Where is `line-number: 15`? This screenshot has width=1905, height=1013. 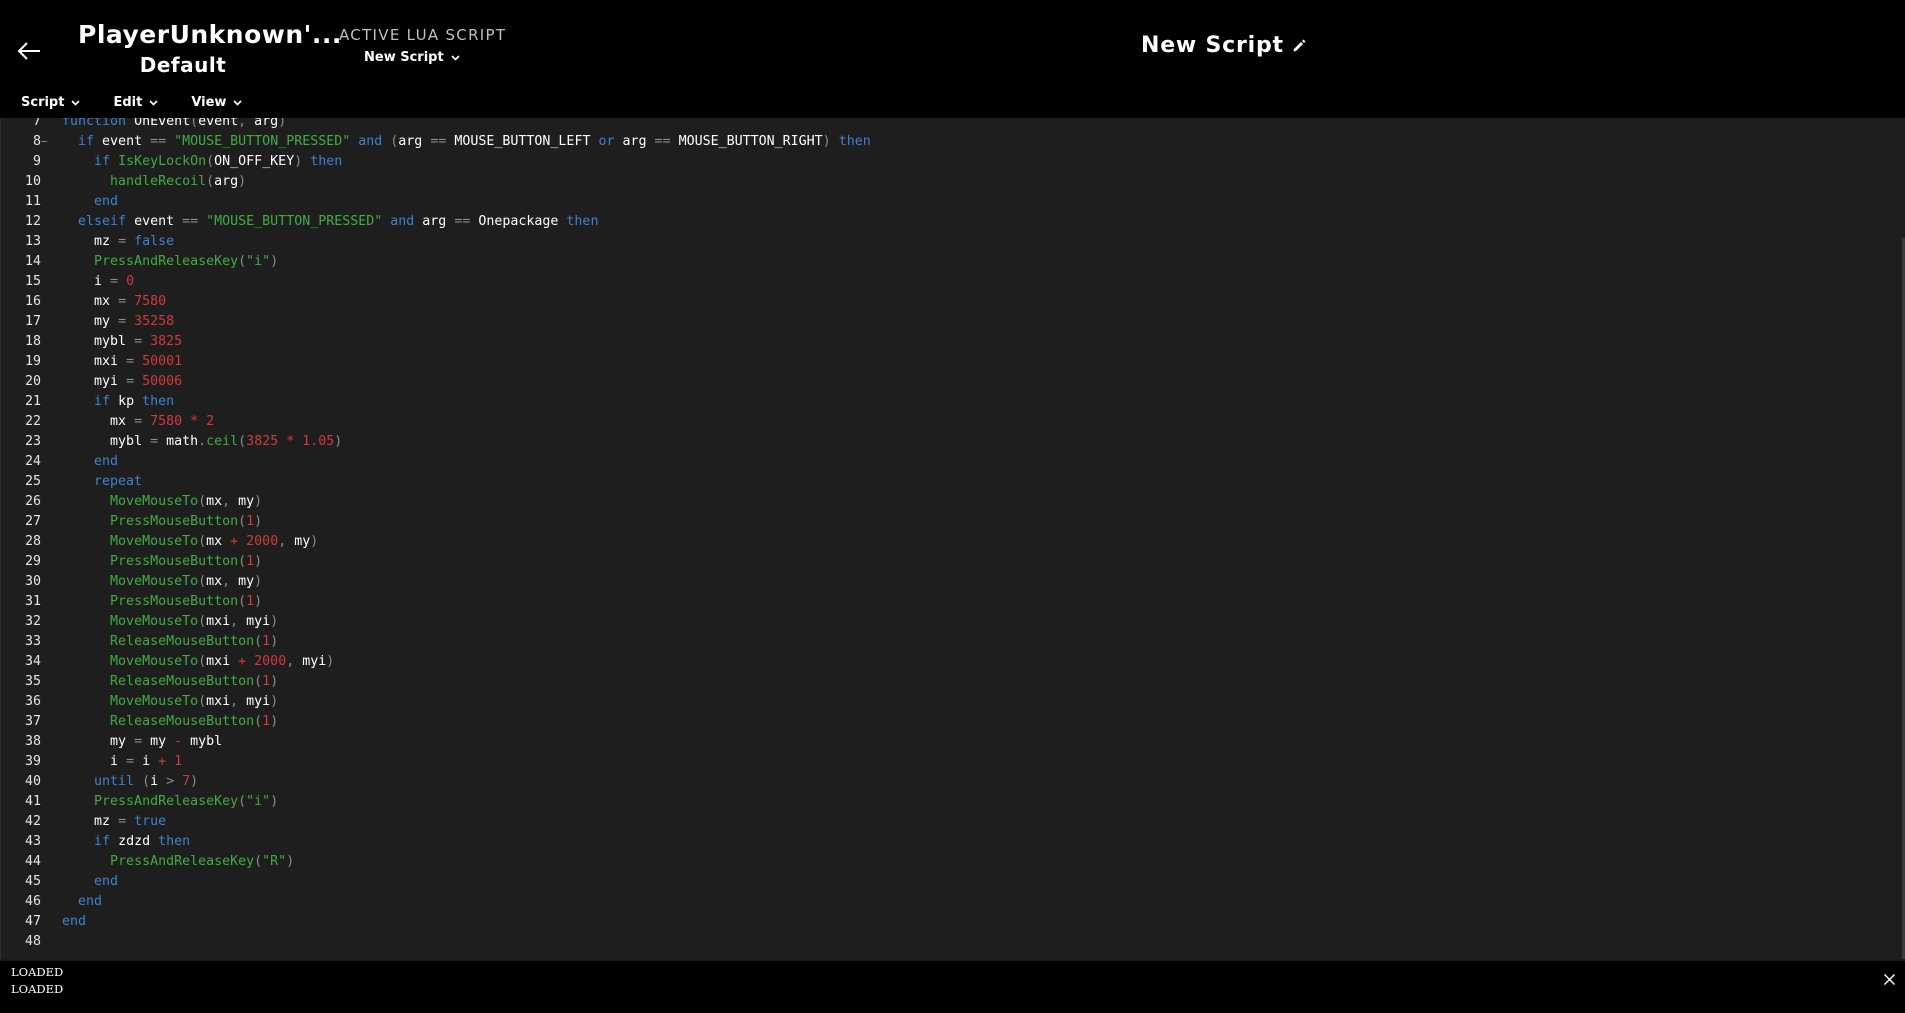
line-number: 15 is located at coordinates (32, 281).